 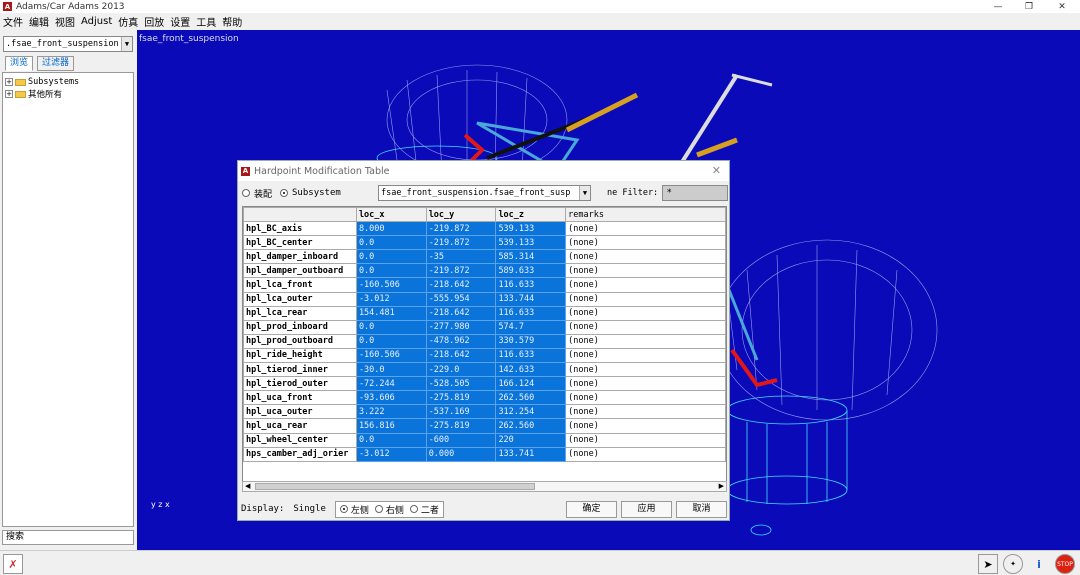 What do you see at coordinates (484, 440) in the screenshot?
I see `table-row: hpl_wheel_center 0.0 -600 220 (none)` at bounding box center [484, 440].